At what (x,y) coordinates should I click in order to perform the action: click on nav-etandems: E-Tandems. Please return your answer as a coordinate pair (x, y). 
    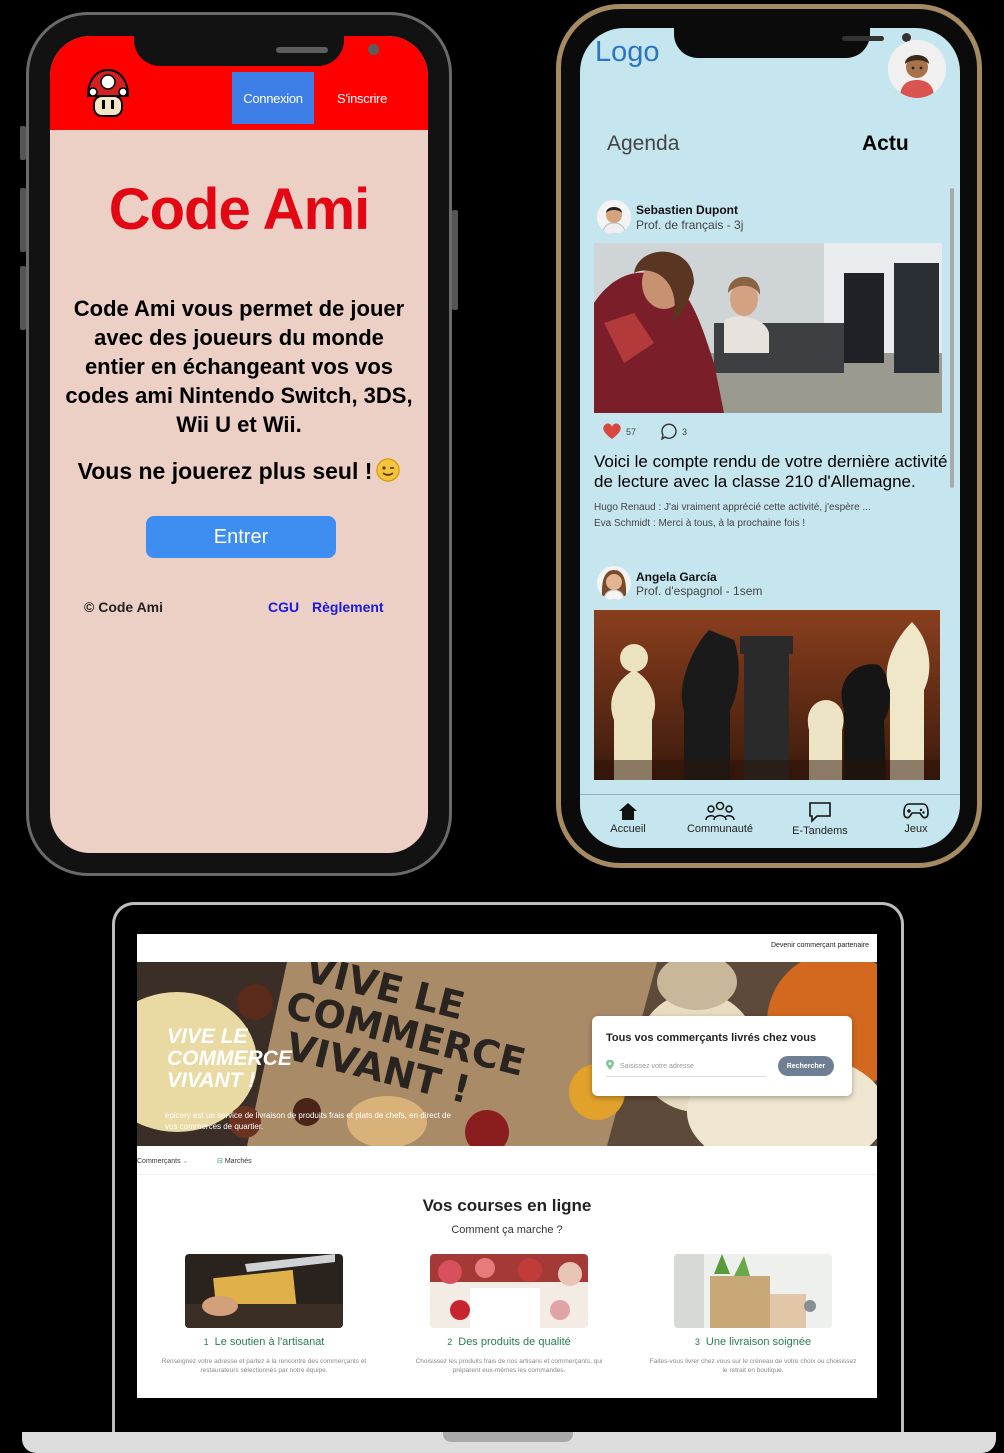
    Looking at the image, I should click on (820, 817).